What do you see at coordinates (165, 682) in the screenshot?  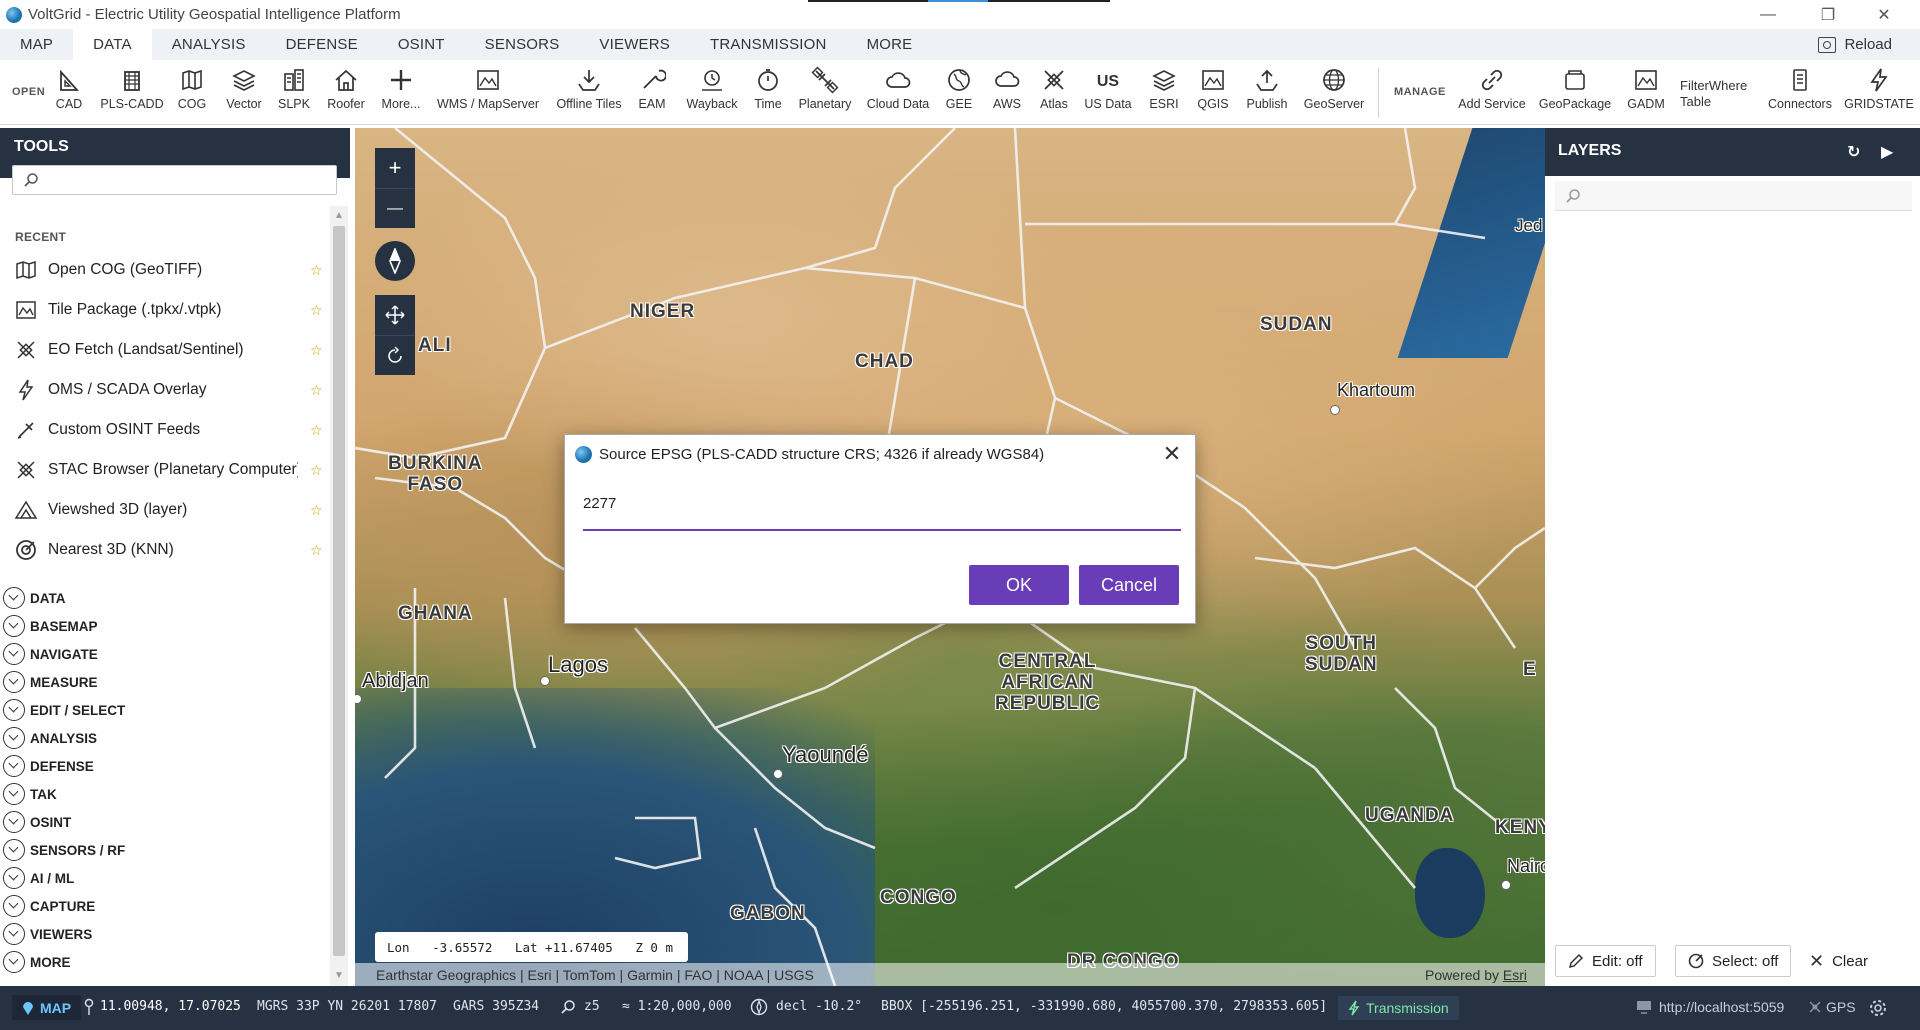 I see `category-measure: MEASURE` at bounding box center [165, 682].